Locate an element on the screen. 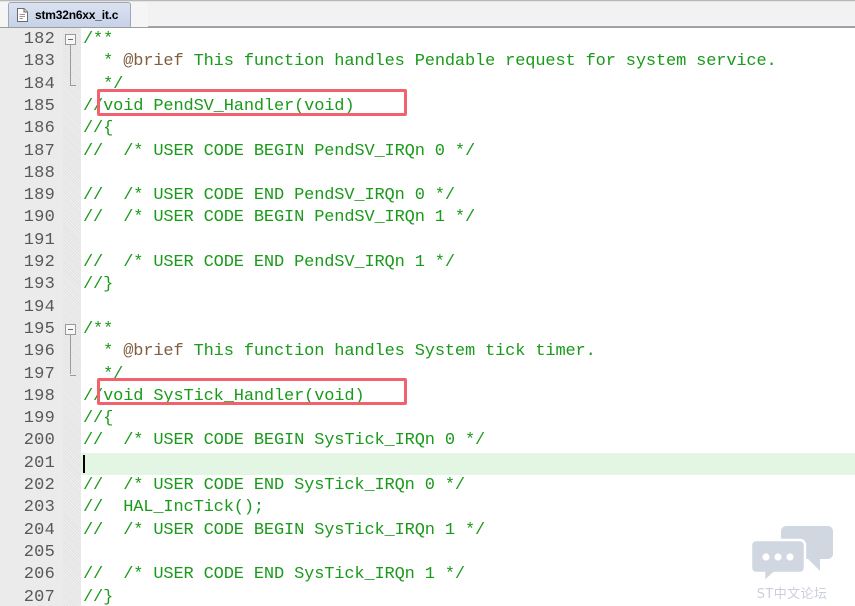 This screenshot has width=855, height=606. line-number: 191 is located at coordinates (39, 240).